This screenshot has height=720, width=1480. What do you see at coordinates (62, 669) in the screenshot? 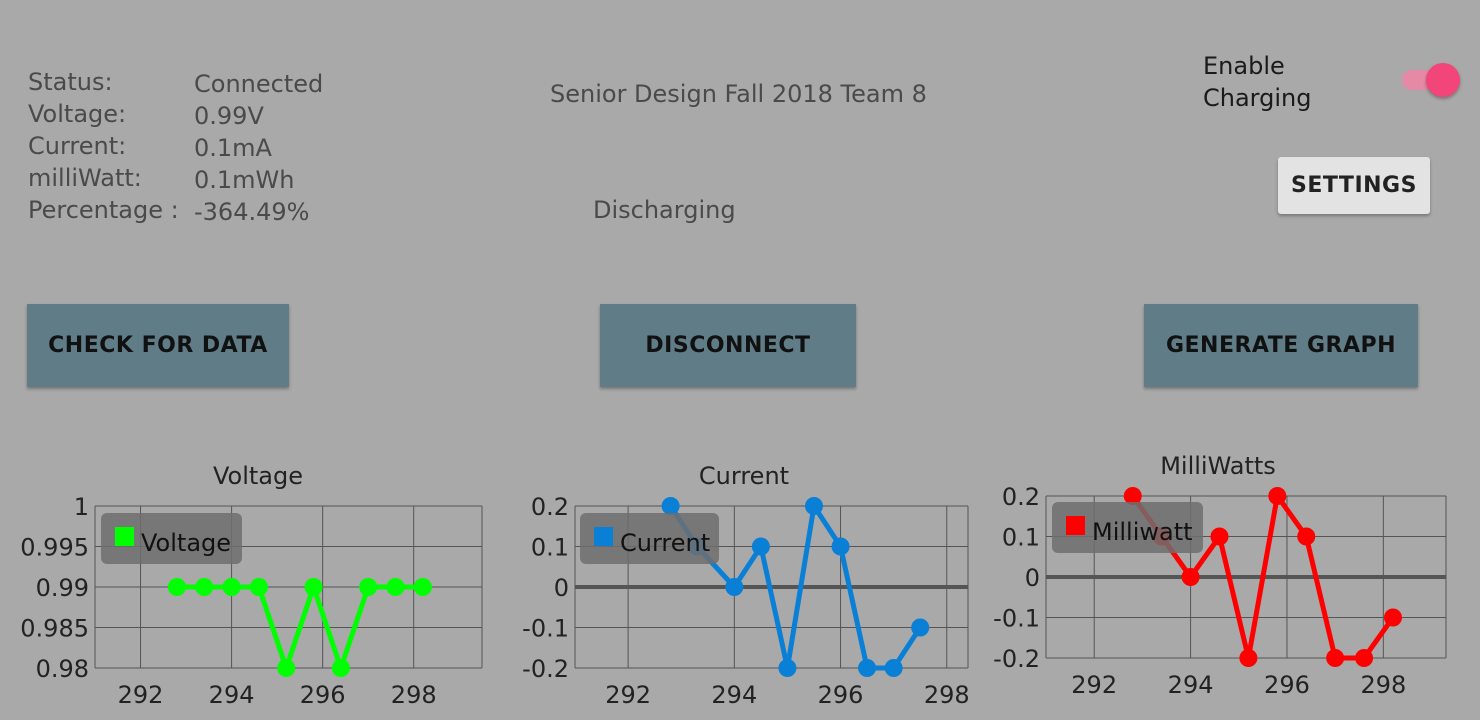
I see `y-tick-label: 0.98` at bounding box center [62, 669].